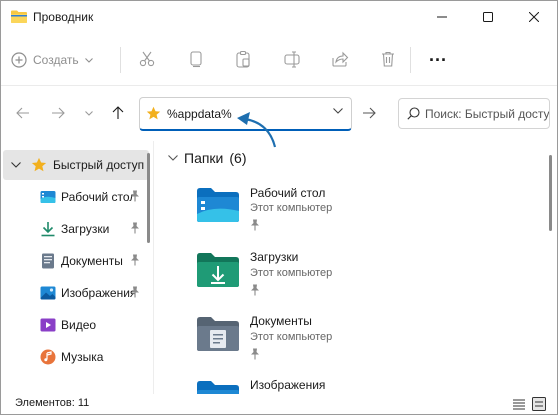 Image resolution: width=558 pixels, height=415 pixels. What do you see at coordinates (79, 325) in the screenshot?
I see `sidebar-item-label: Видео` at bounding box center [79, 325].